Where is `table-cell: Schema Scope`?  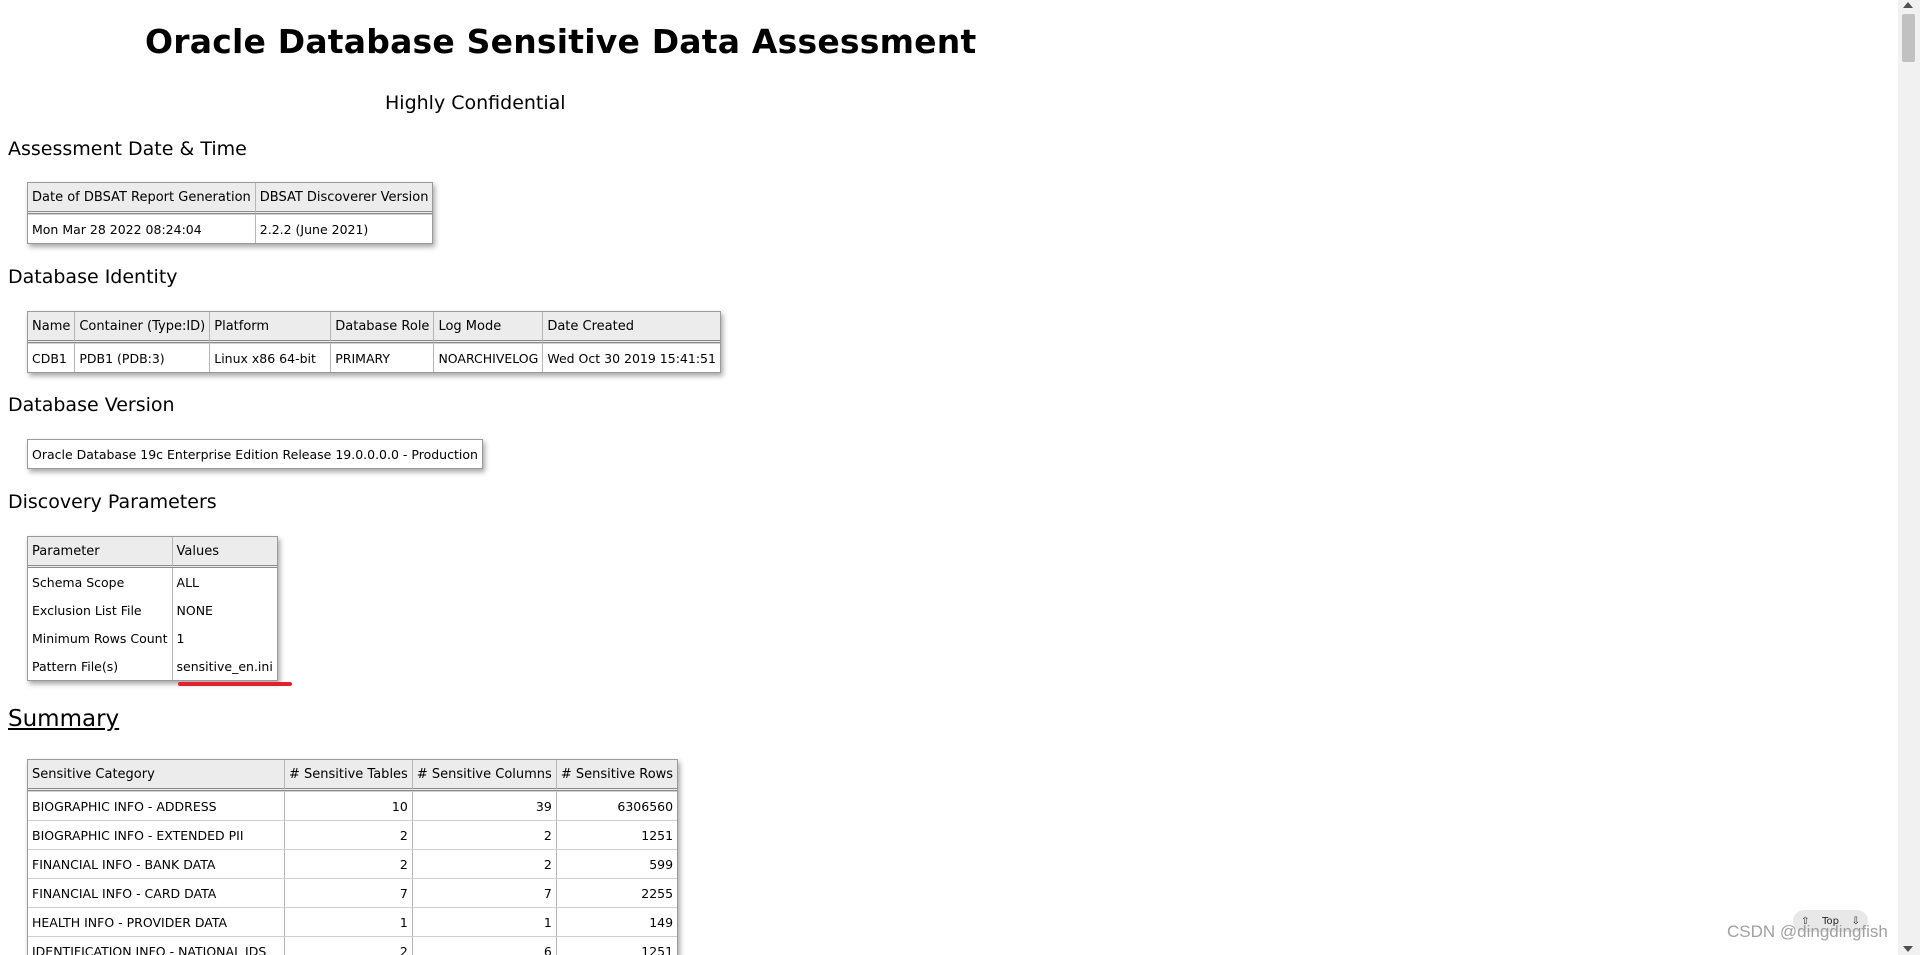
table-cell: Schema Scope is located at coordinates (100, 582).